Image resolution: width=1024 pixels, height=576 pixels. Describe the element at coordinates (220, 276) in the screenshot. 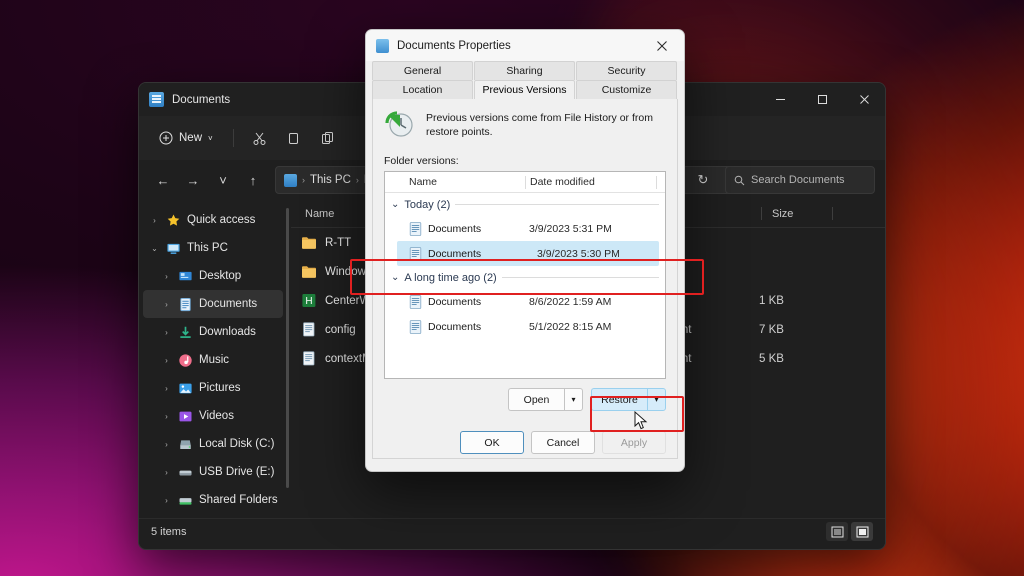

I see `sidebar-item-label: Desktop` at that location.